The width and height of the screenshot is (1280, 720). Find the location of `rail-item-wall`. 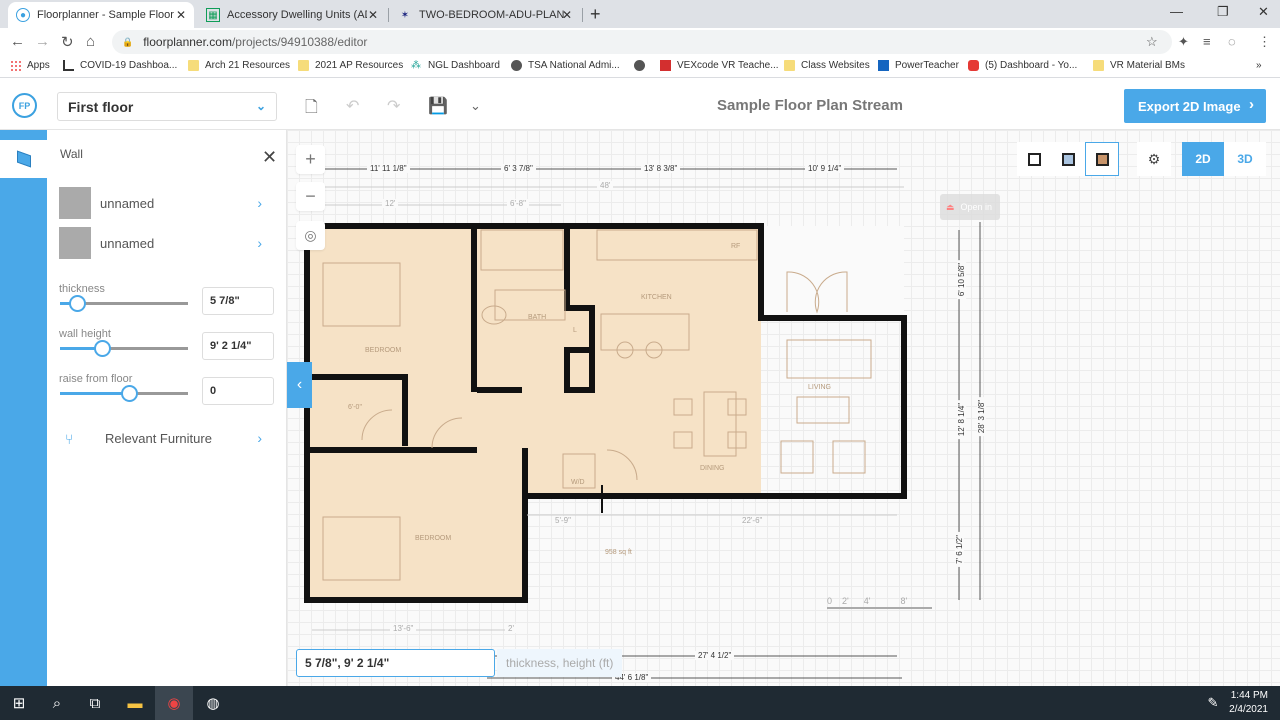

rail-item-wall is located at coordinates (23, 159).